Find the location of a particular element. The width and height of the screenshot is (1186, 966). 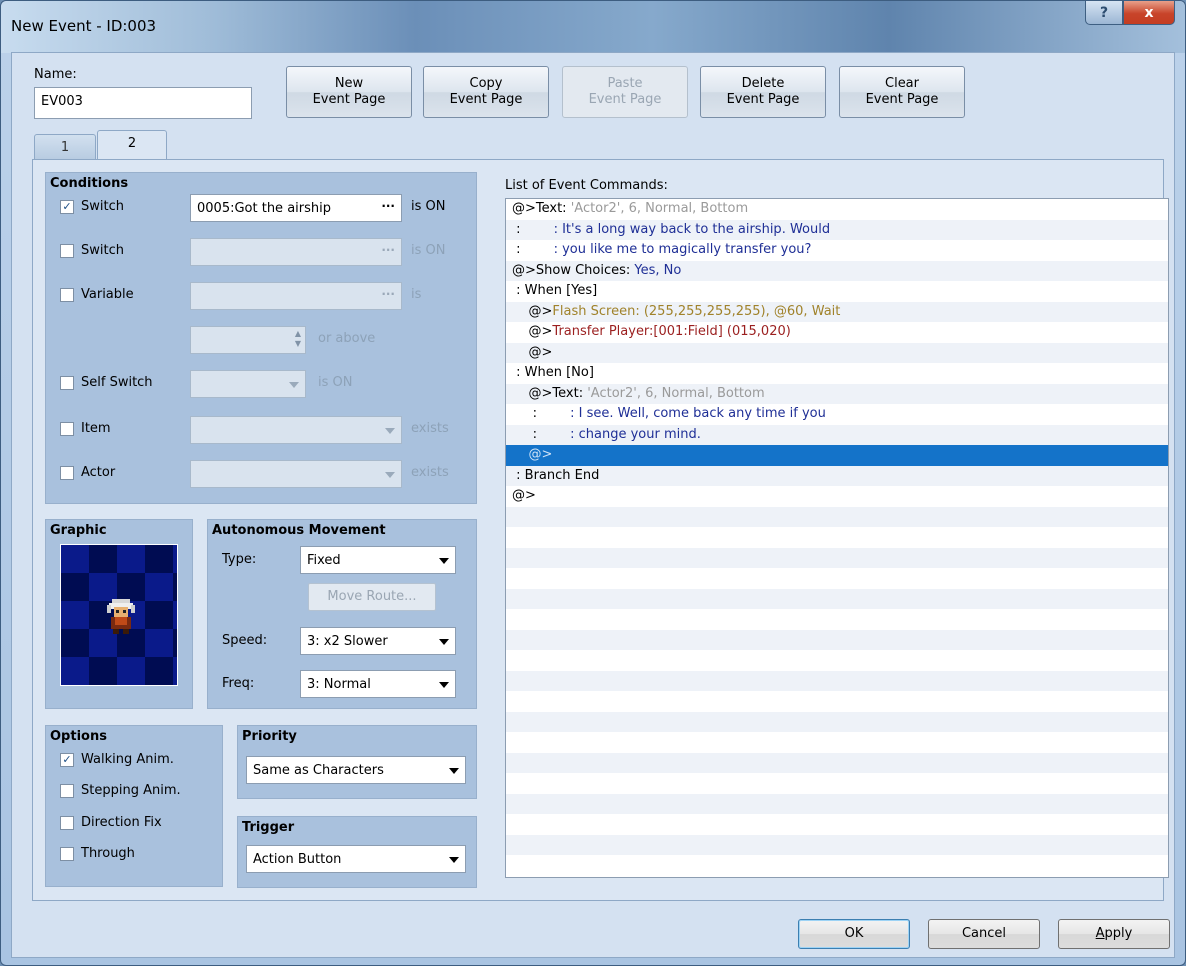

priority-dropdown: Same as Characters is located at coordinates (356, 770).